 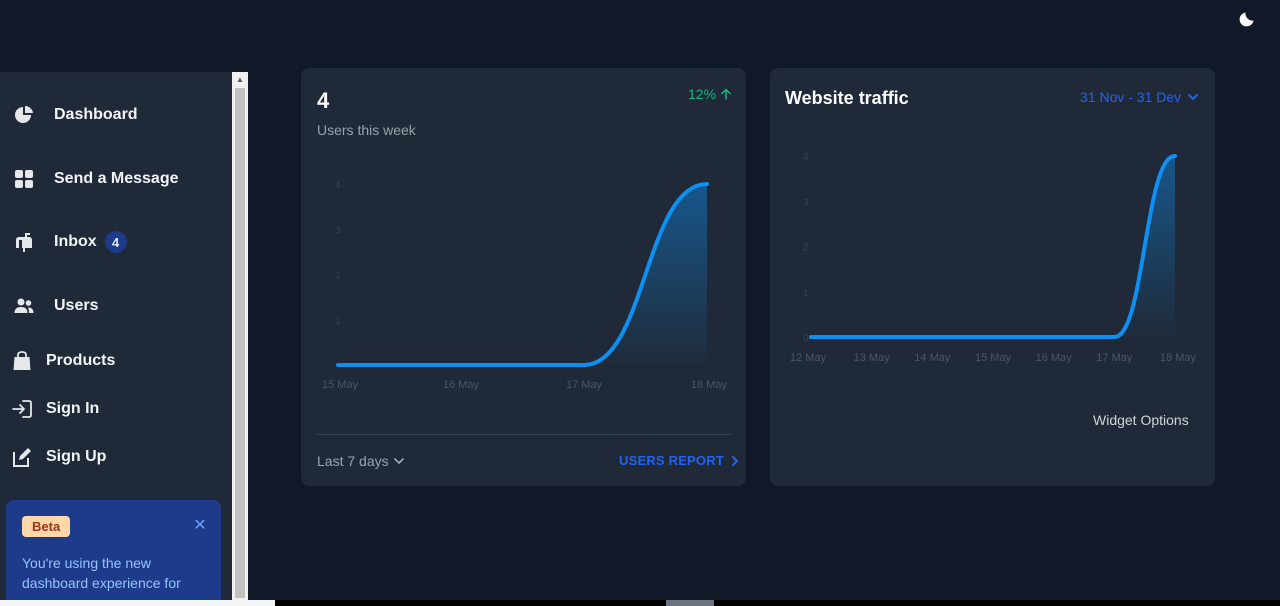 What do you see at coordinates (735, 460) in the screenshot?
I see `chevron-right-icon` at bounding box center [735, 460].